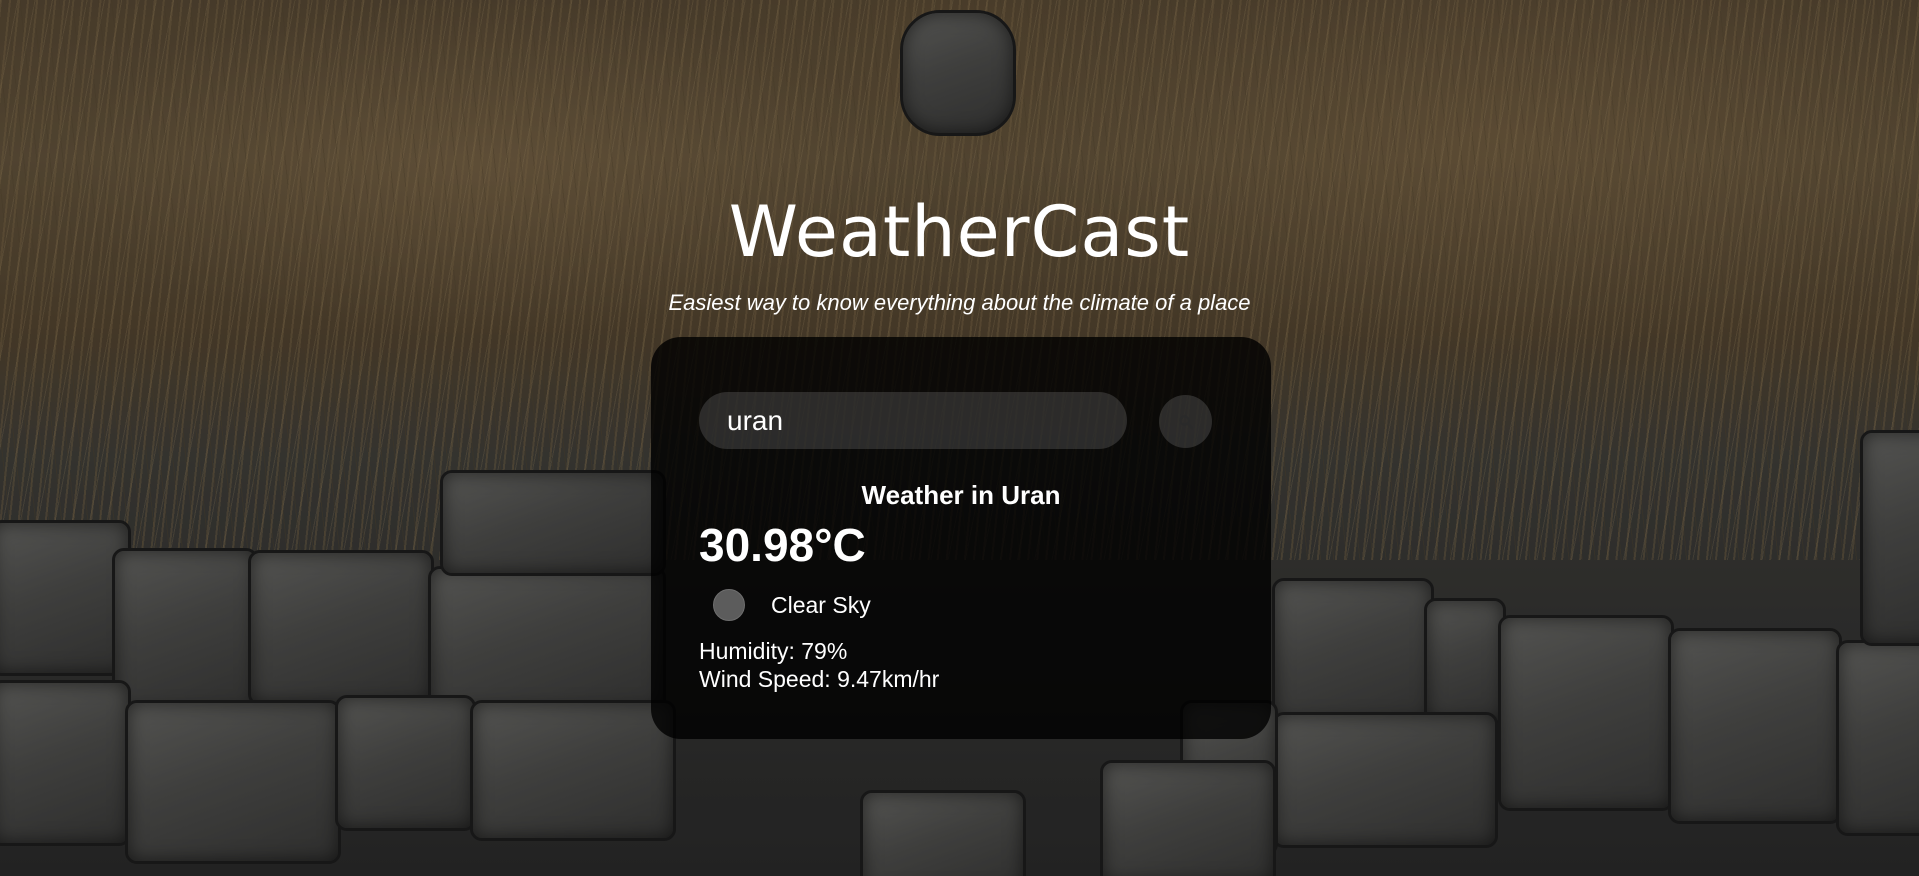 Image resolution: width=1919 pixels, height=876 pixels. I want to click on wind-speed-value: Wind Speed: 9.47km/hr, so click(819, 679).